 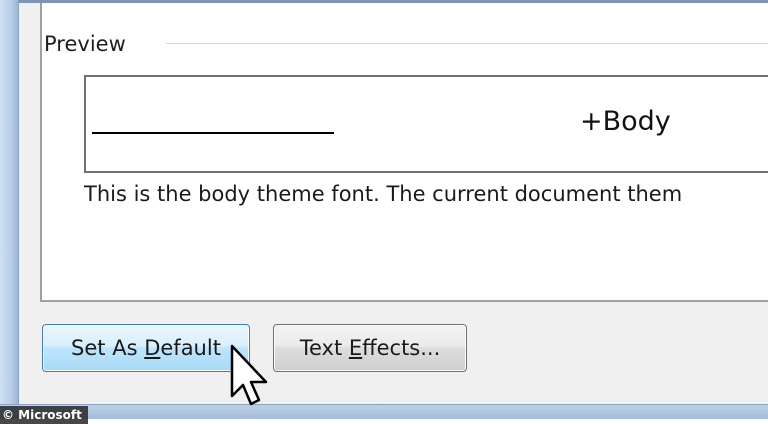 What do you see at coordinates (9, 205) in the screenshot?
I see `window-frame-left` at bounding box center [9, 205].